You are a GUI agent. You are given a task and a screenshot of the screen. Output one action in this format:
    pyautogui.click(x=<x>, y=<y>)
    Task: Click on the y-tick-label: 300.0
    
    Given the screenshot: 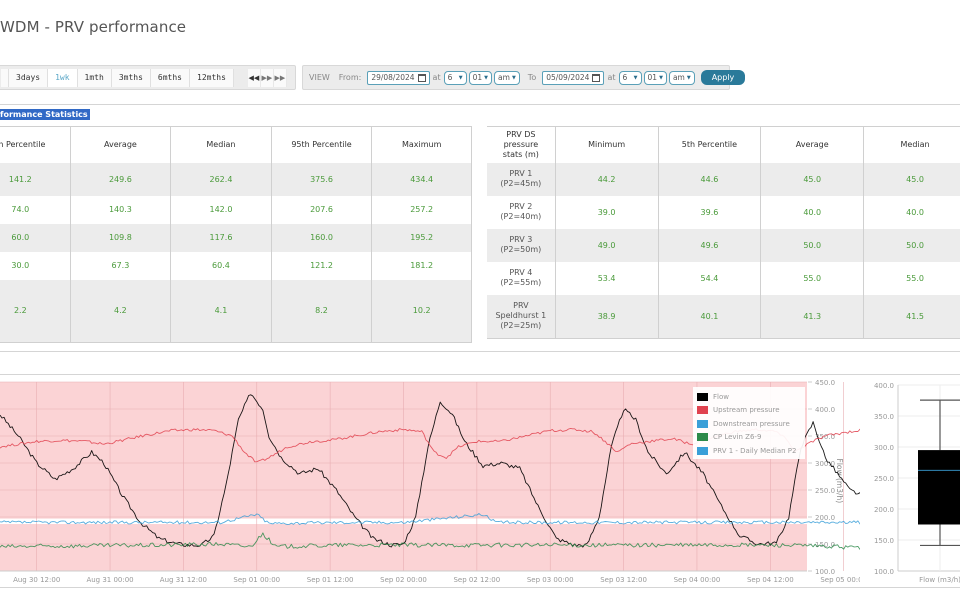 What is the action you would take?
    pyautogui.click(x=884, y=448)
    